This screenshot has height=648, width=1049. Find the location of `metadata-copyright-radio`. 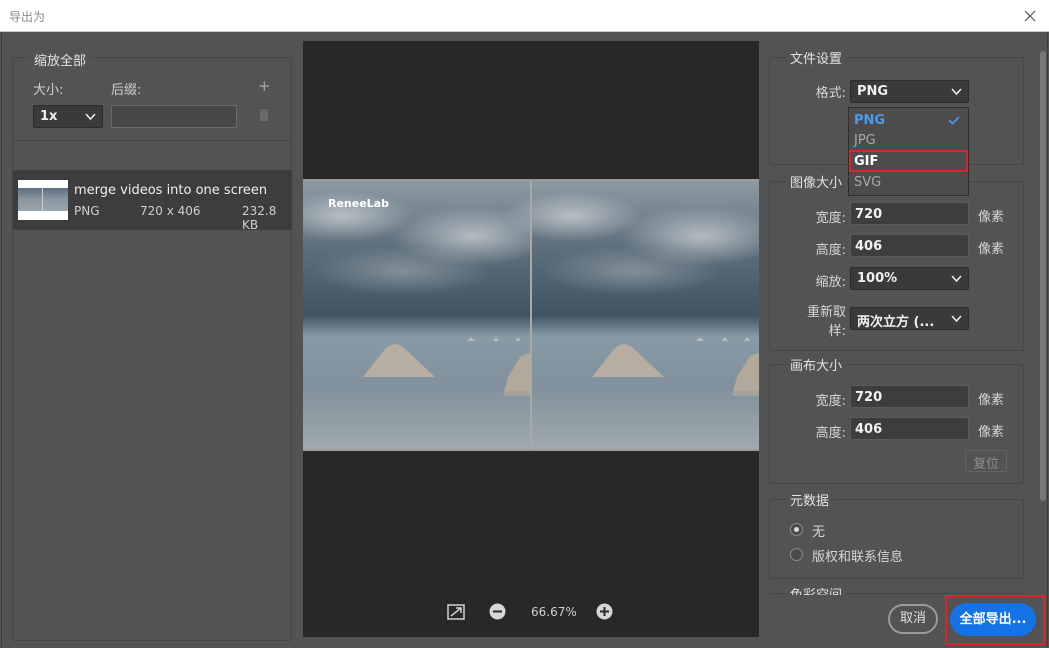

metadata-copyright-radio is located at coordinates (796, 554).